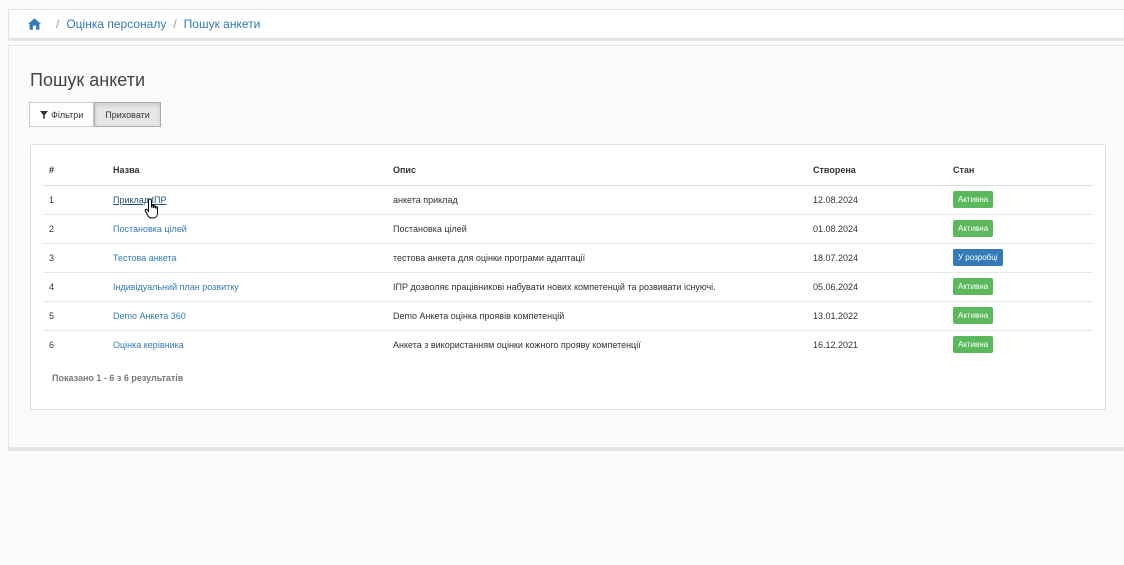 The height and width of the screenshot is (565, 1124). I want to click on row-created-date: 16.12.2021, so click(877, 344).